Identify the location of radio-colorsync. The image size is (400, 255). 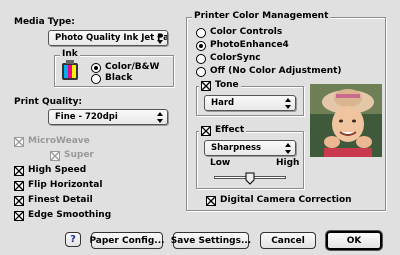
(201, 58).